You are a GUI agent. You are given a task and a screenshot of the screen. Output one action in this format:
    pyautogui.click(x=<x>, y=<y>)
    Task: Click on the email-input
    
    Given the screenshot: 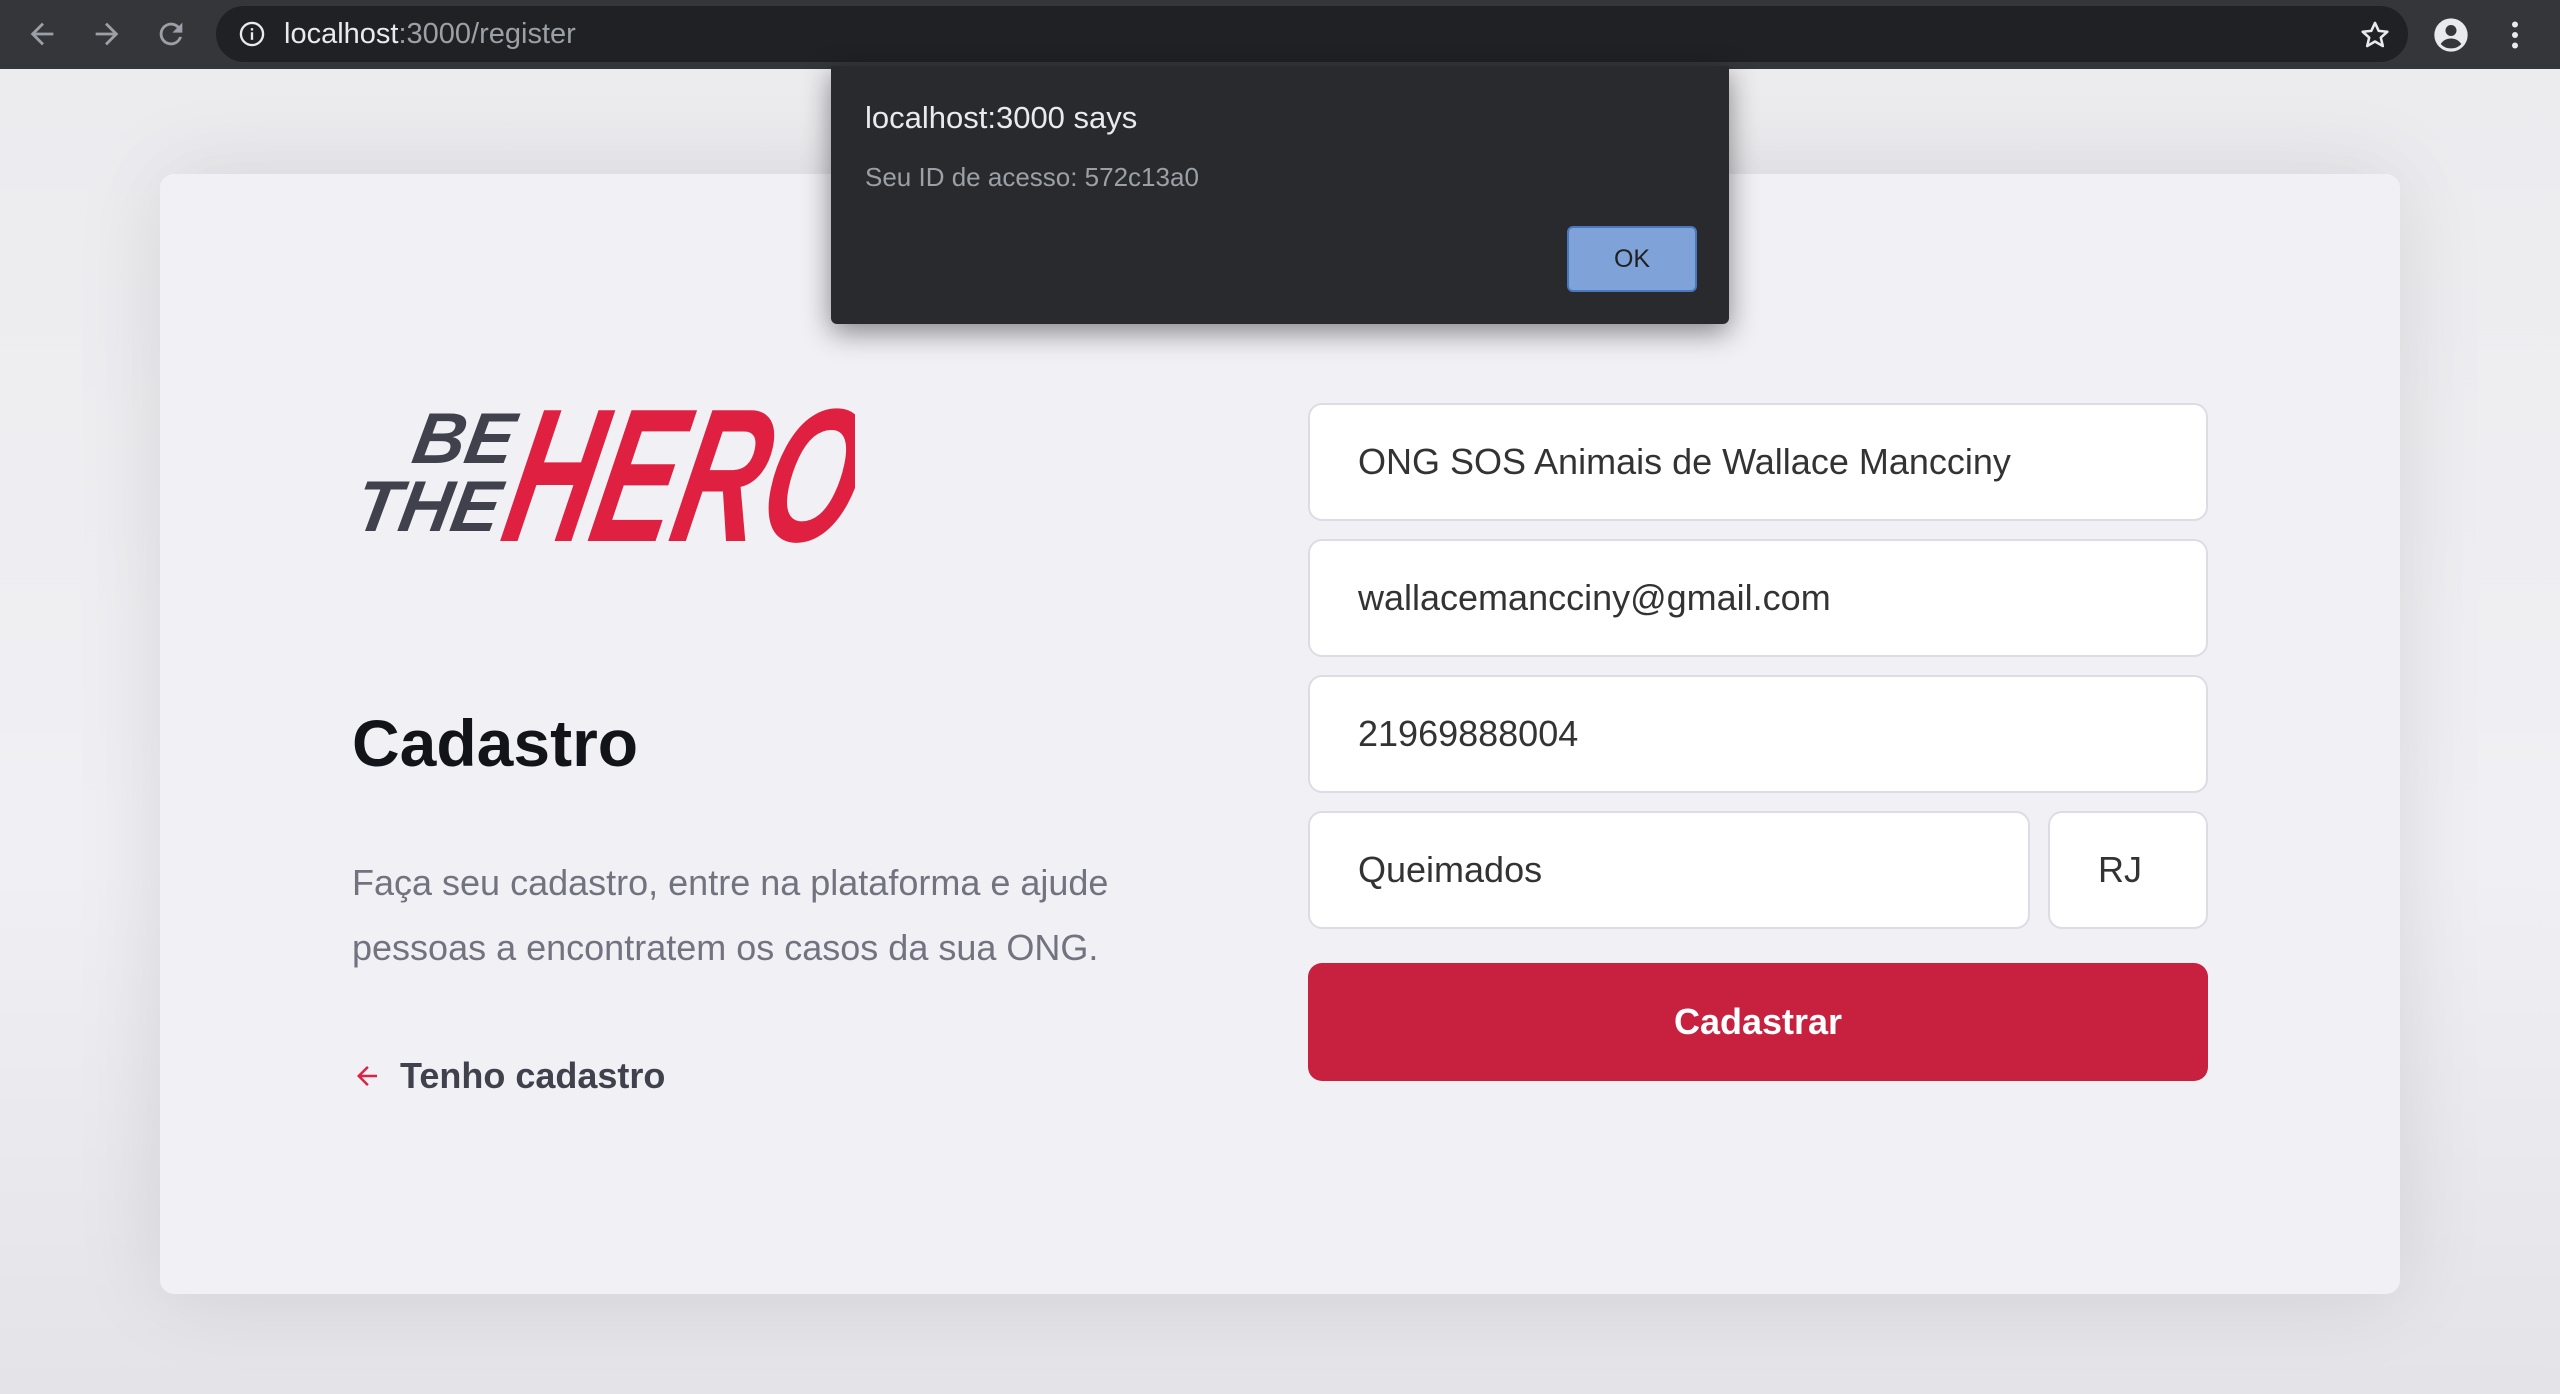 What is the action you would take?
    pyautogui.click(x=1758, y=598)
    